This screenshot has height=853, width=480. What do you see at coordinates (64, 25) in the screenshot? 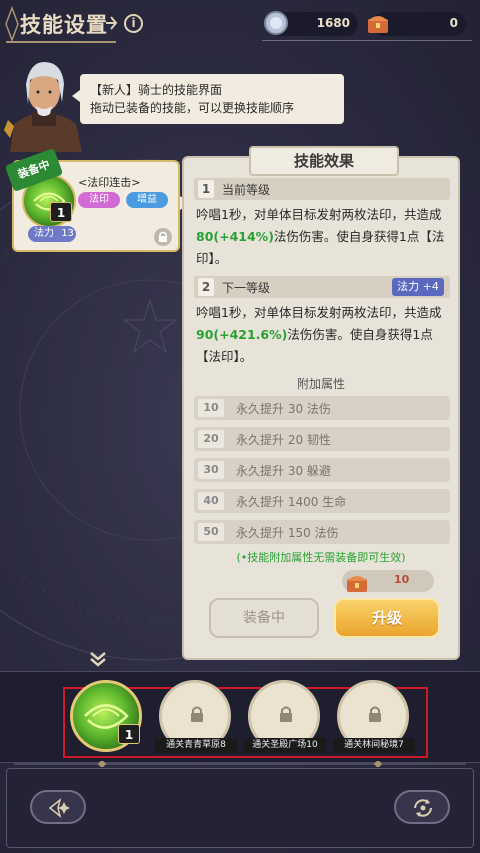
I see `page-title: 技能设置` at bounding box center [64, 25].